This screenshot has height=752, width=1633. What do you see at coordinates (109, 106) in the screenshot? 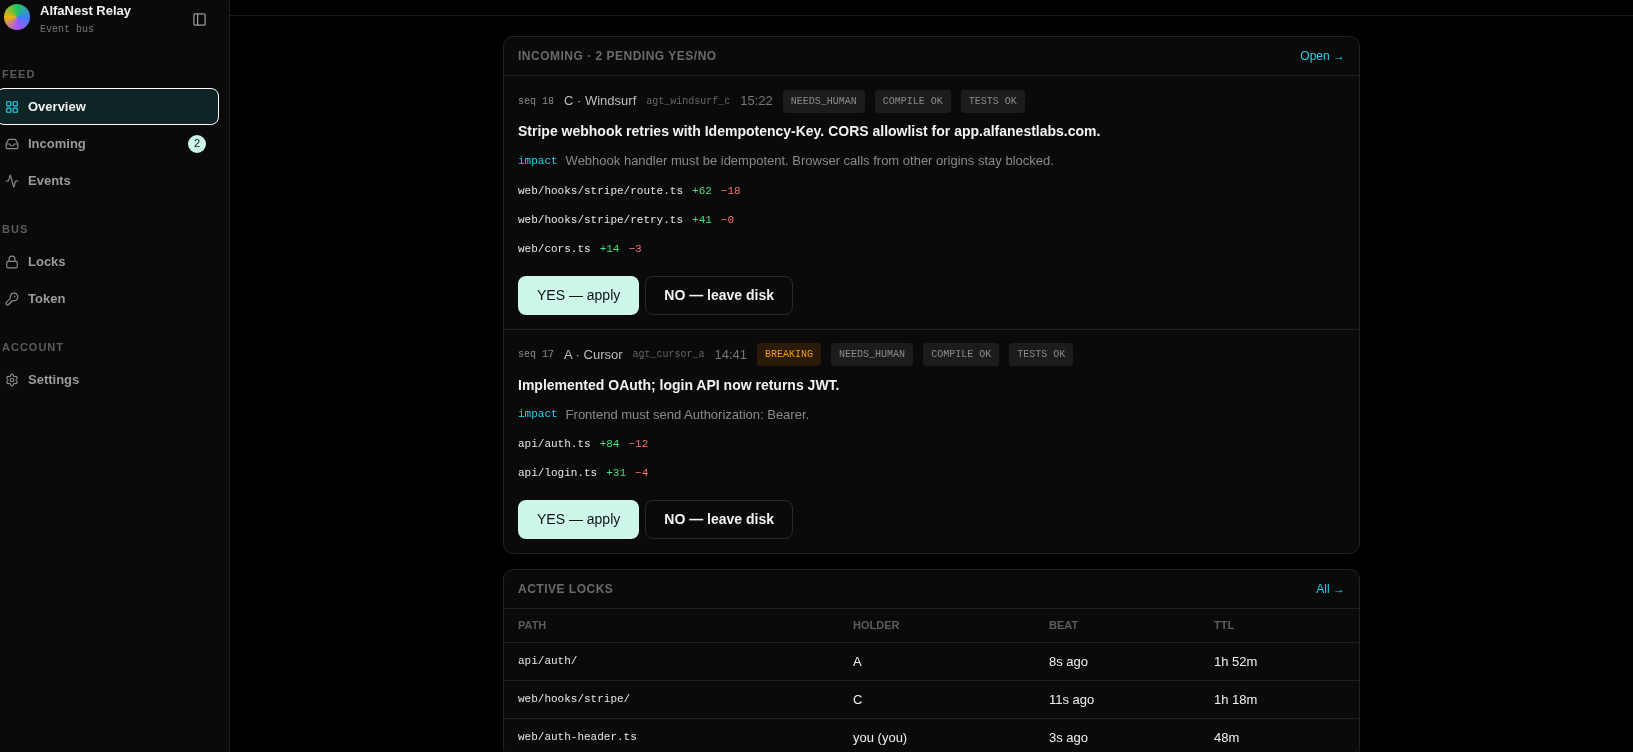
I see `nav-item: Overview` at bounding box center [109, 106].